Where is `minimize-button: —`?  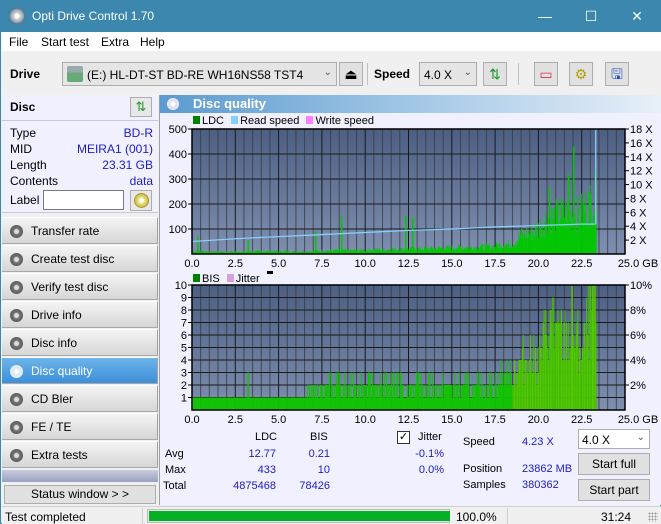
minimize-button: — is located at coordinates (545, 16).